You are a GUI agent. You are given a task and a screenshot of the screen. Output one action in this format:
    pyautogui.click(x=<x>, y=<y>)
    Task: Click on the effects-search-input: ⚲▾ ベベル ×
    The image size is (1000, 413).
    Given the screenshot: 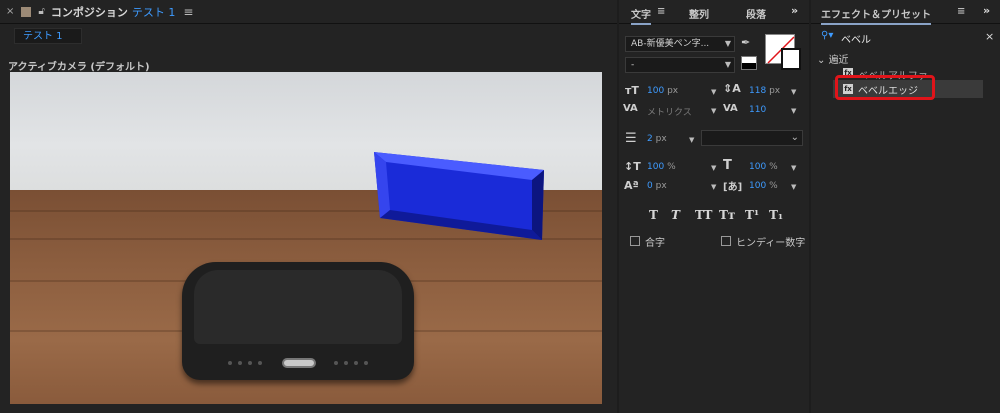 What is the action you would take?
    pyautogui.click(x=907, y=38)
    